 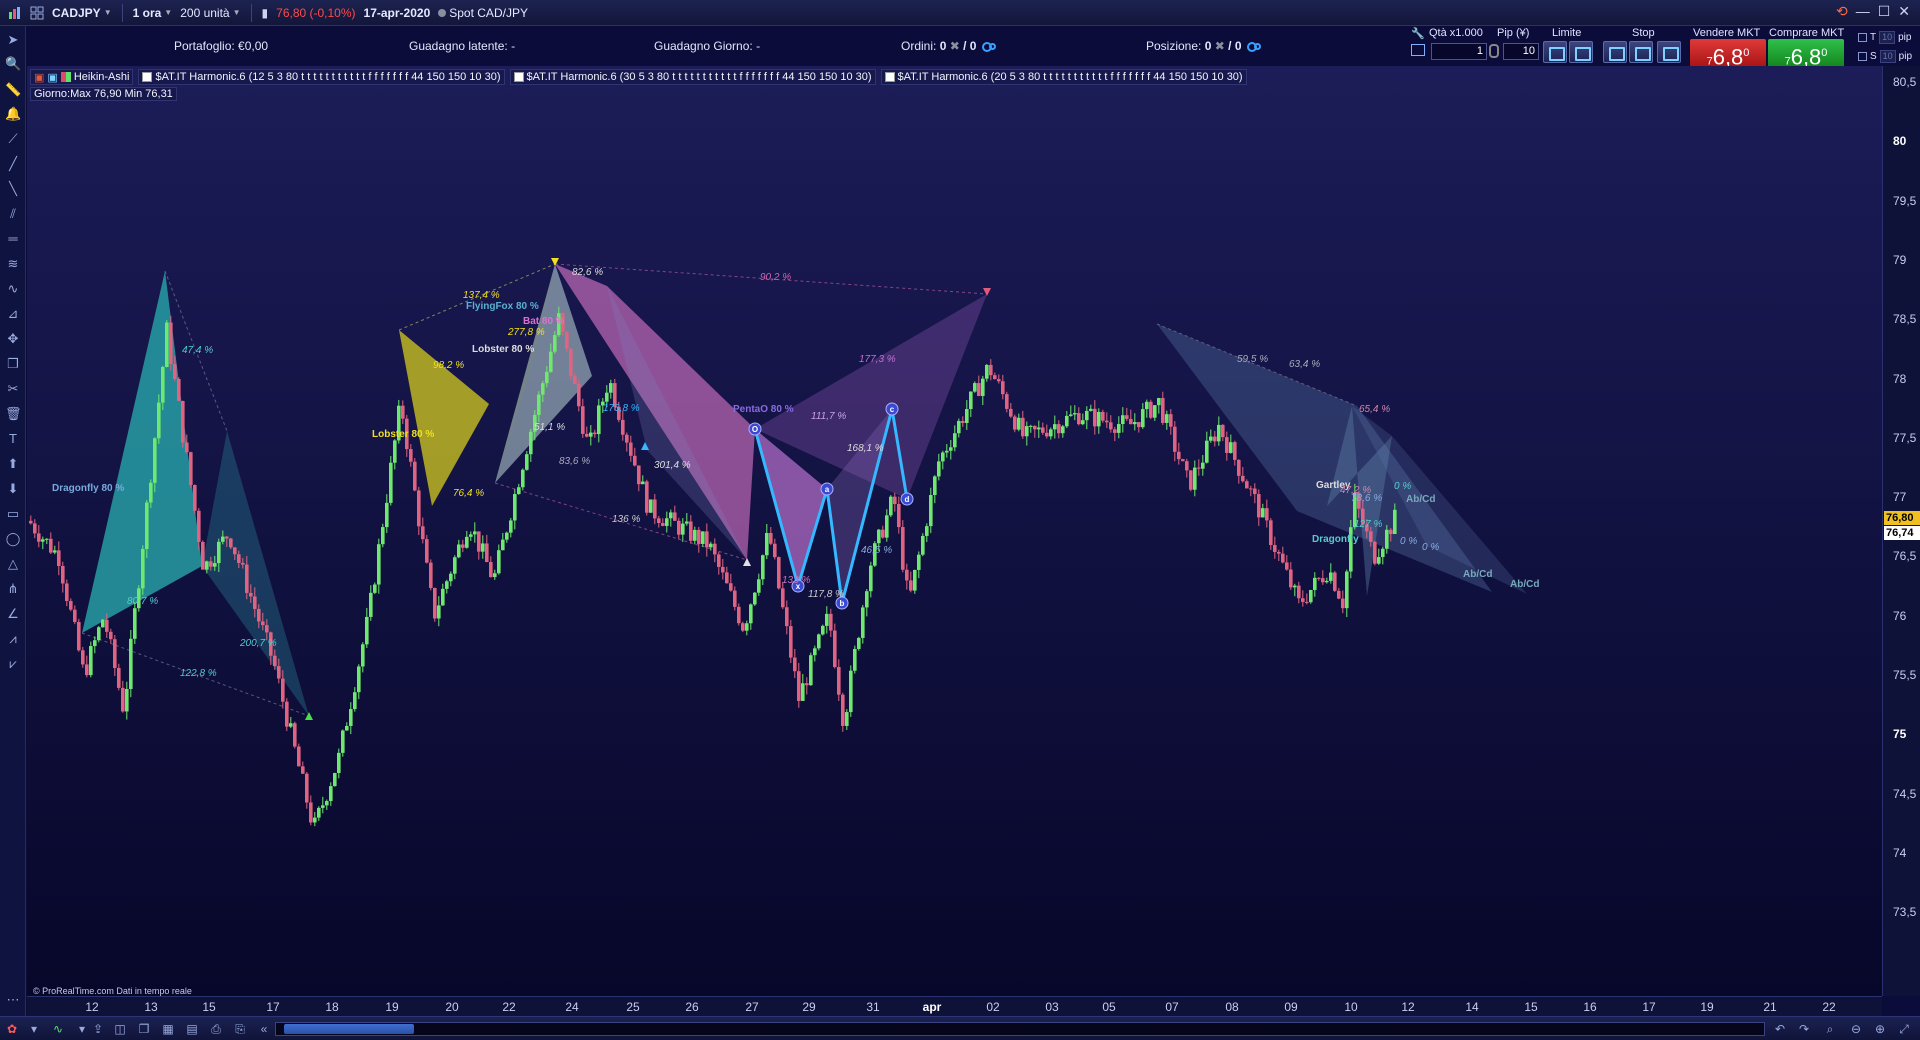 What do you see at coordinates (1203, 46) in the screenshot?
I see `position-info: Posizione: 0 ✖ / 0` at bounding box center [1203, 46].